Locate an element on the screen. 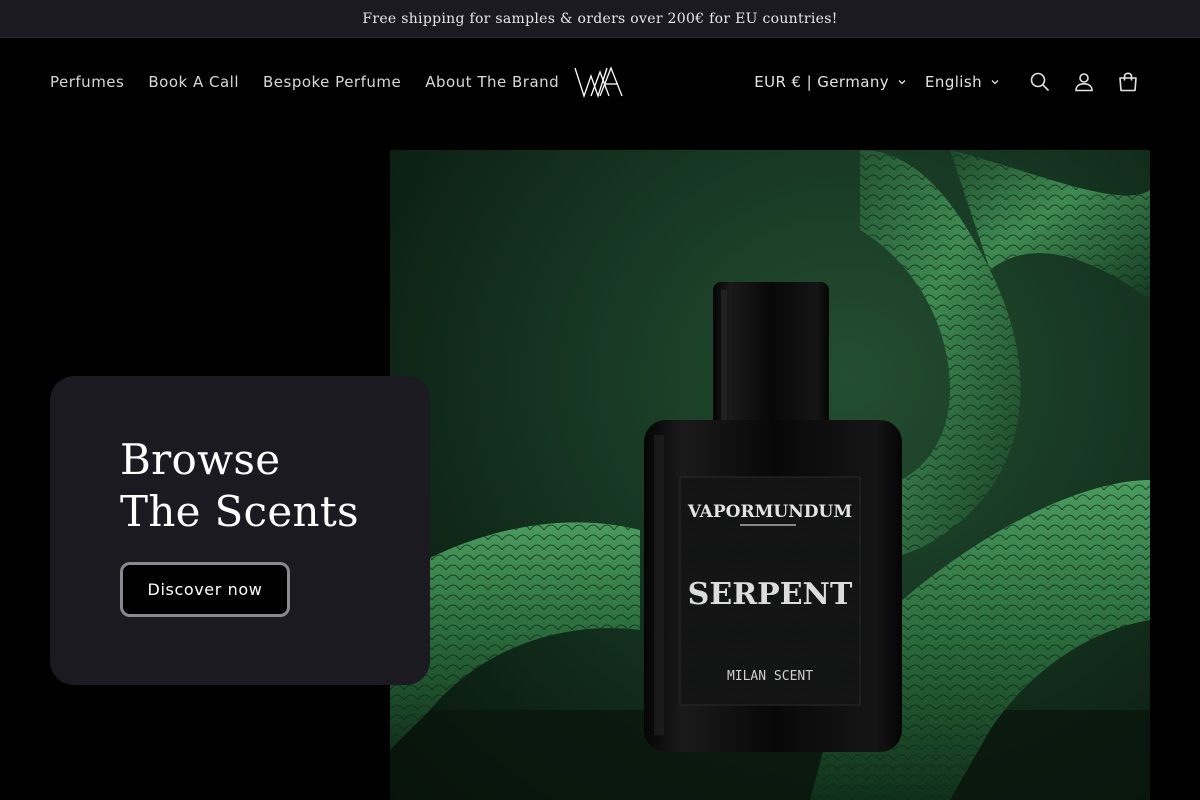 Image resolution: width=1200 pixels, height=800 pixels. bottle-name-text: SERPENT is located at coordinates (770, 594).